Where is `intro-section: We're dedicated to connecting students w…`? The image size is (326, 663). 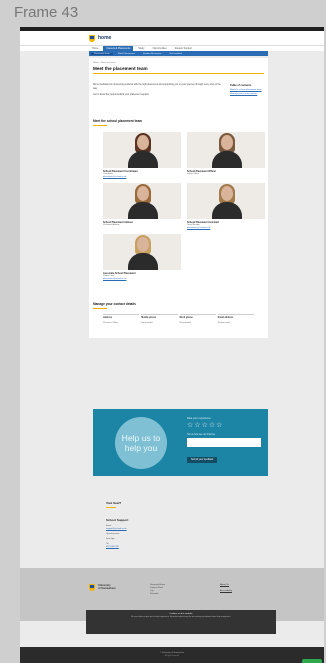 intro-section: We're dedicated to connecting students w… is located at coordinates (178, 87).